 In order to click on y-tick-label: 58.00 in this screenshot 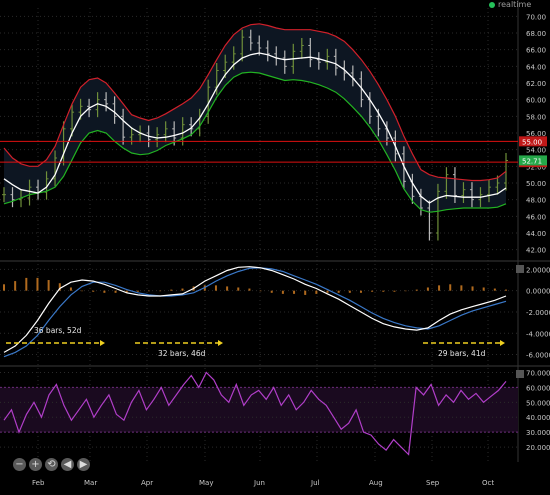, I will do `click(536, 117)`.